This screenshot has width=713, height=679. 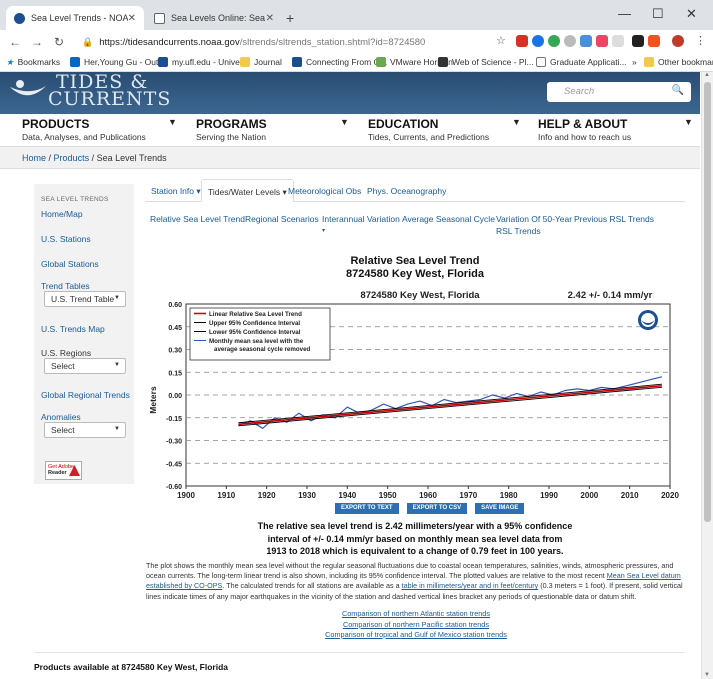 I want to click on new-tab-icon: +, so click(x=290, y=18).